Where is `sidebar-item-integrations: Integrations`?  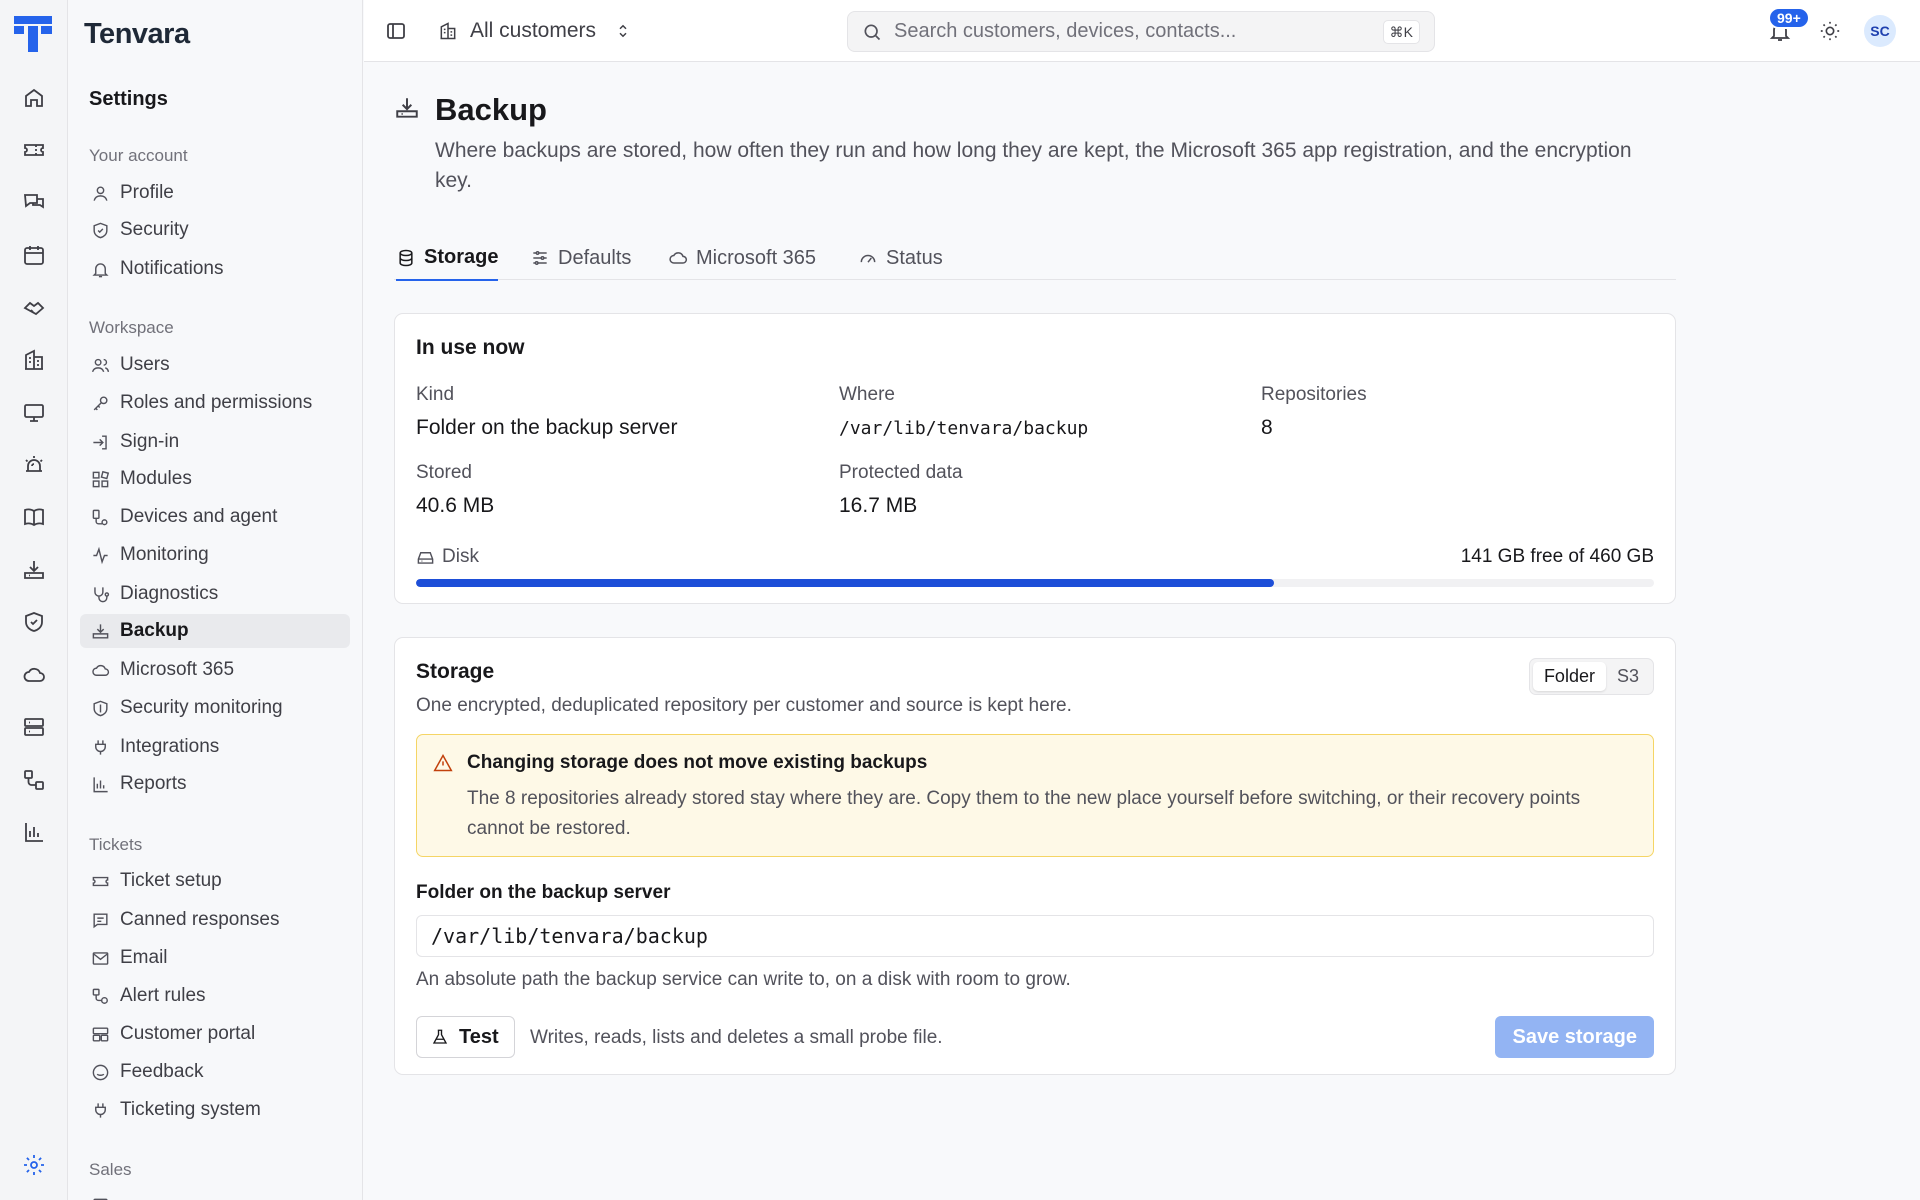 sidebar-item-integrations: Integrations is located at coordinates (215, 747).